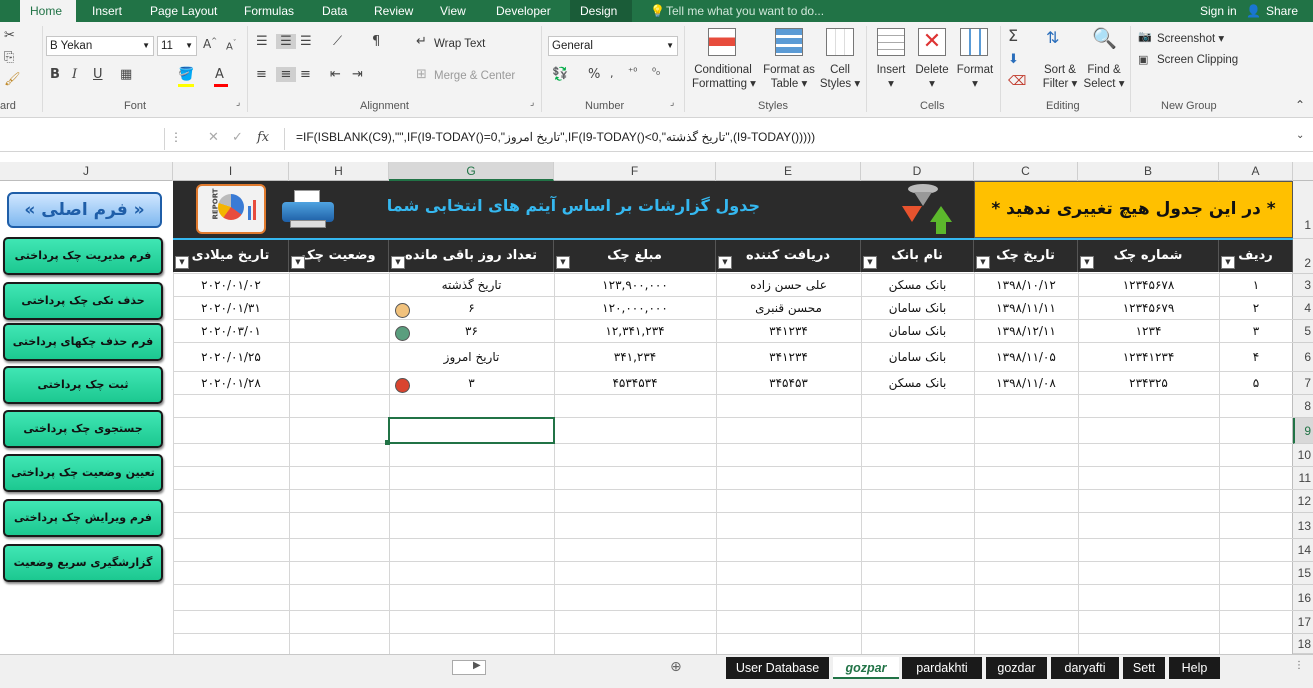 This screenshot has width=1313, height=688. What do you see at coordinates (1303, 357) in the screenshot?
I see `row-header: 6` at bounding box center [1303, 357].